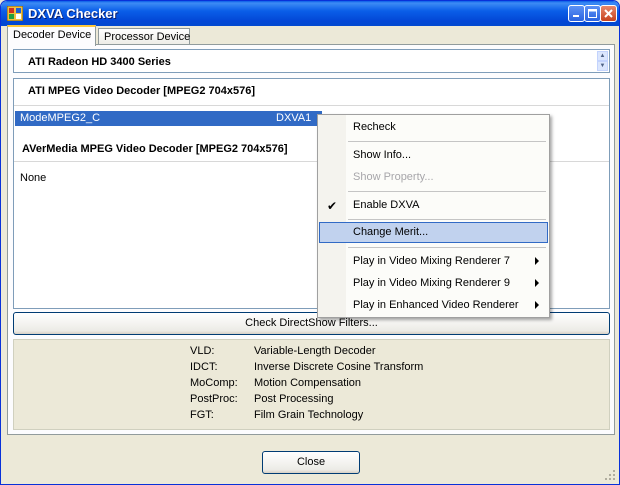  Describe the element at coordinates (308, 383) in the screenshot. I see `legend-value: Motion Compensation` at that location.